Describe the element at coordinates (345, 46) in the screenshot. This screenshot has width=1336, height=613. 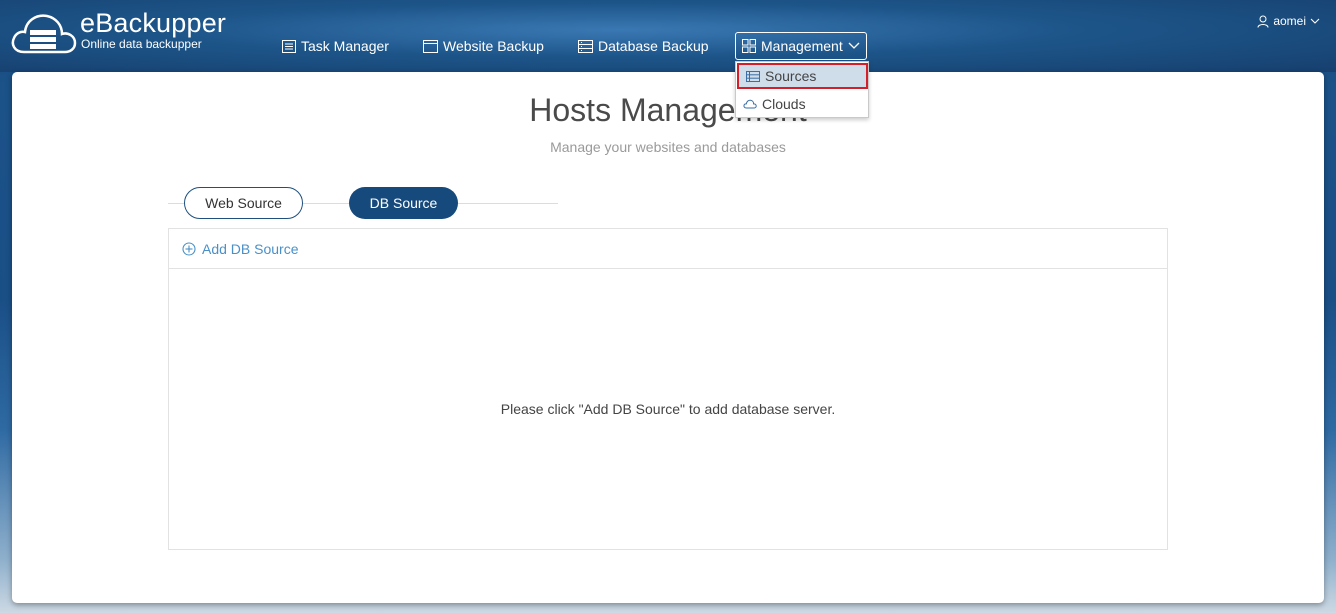
I see `nav-task-manager-label: Task Manager` at that location.